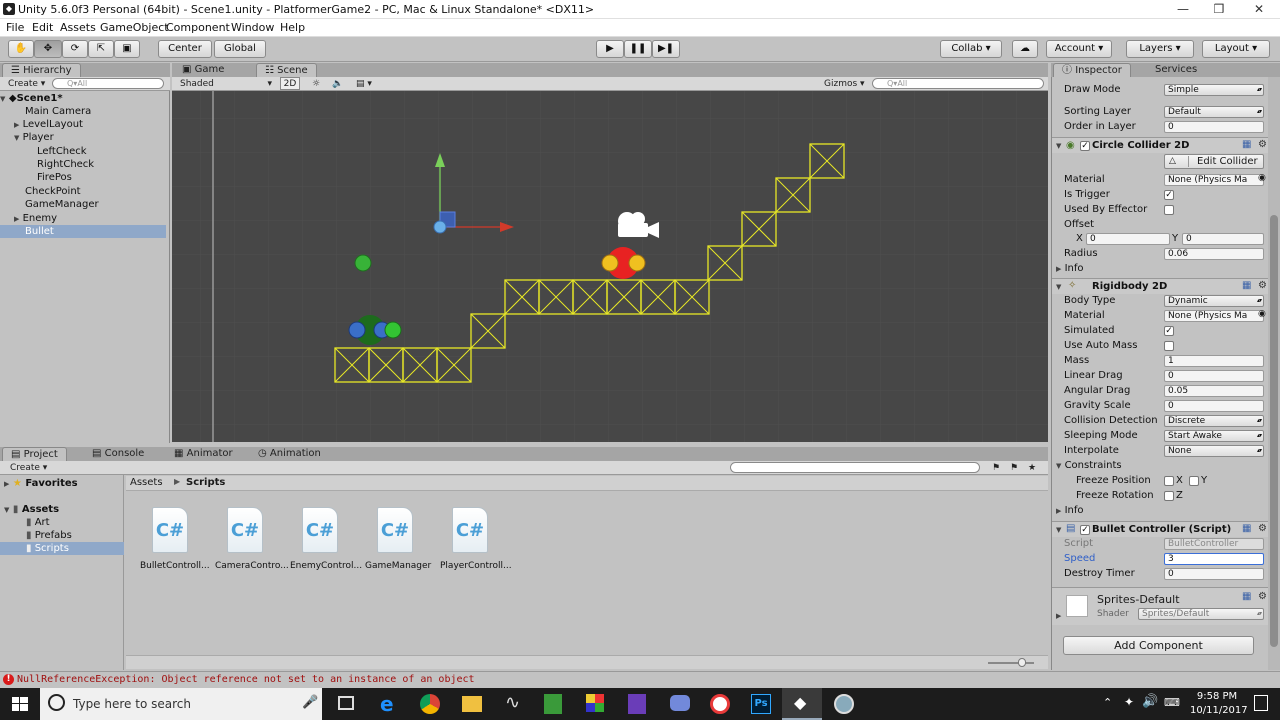 The width and height of the screenshot is (1280, 720). Describe the element at coordinates (1214, 559) in the screenshot. I see `speed-field: 3` at that location.